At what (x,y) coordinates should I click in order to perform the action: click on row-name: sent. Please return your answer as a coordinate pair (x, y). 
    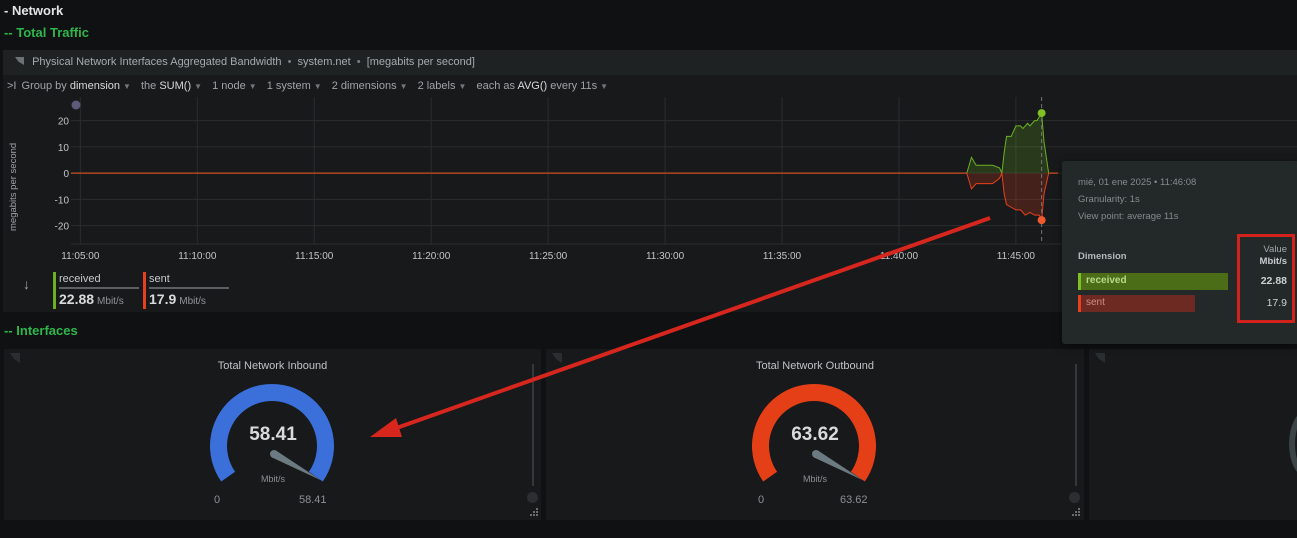
    Looking at the image, I should click on (1095, 302).